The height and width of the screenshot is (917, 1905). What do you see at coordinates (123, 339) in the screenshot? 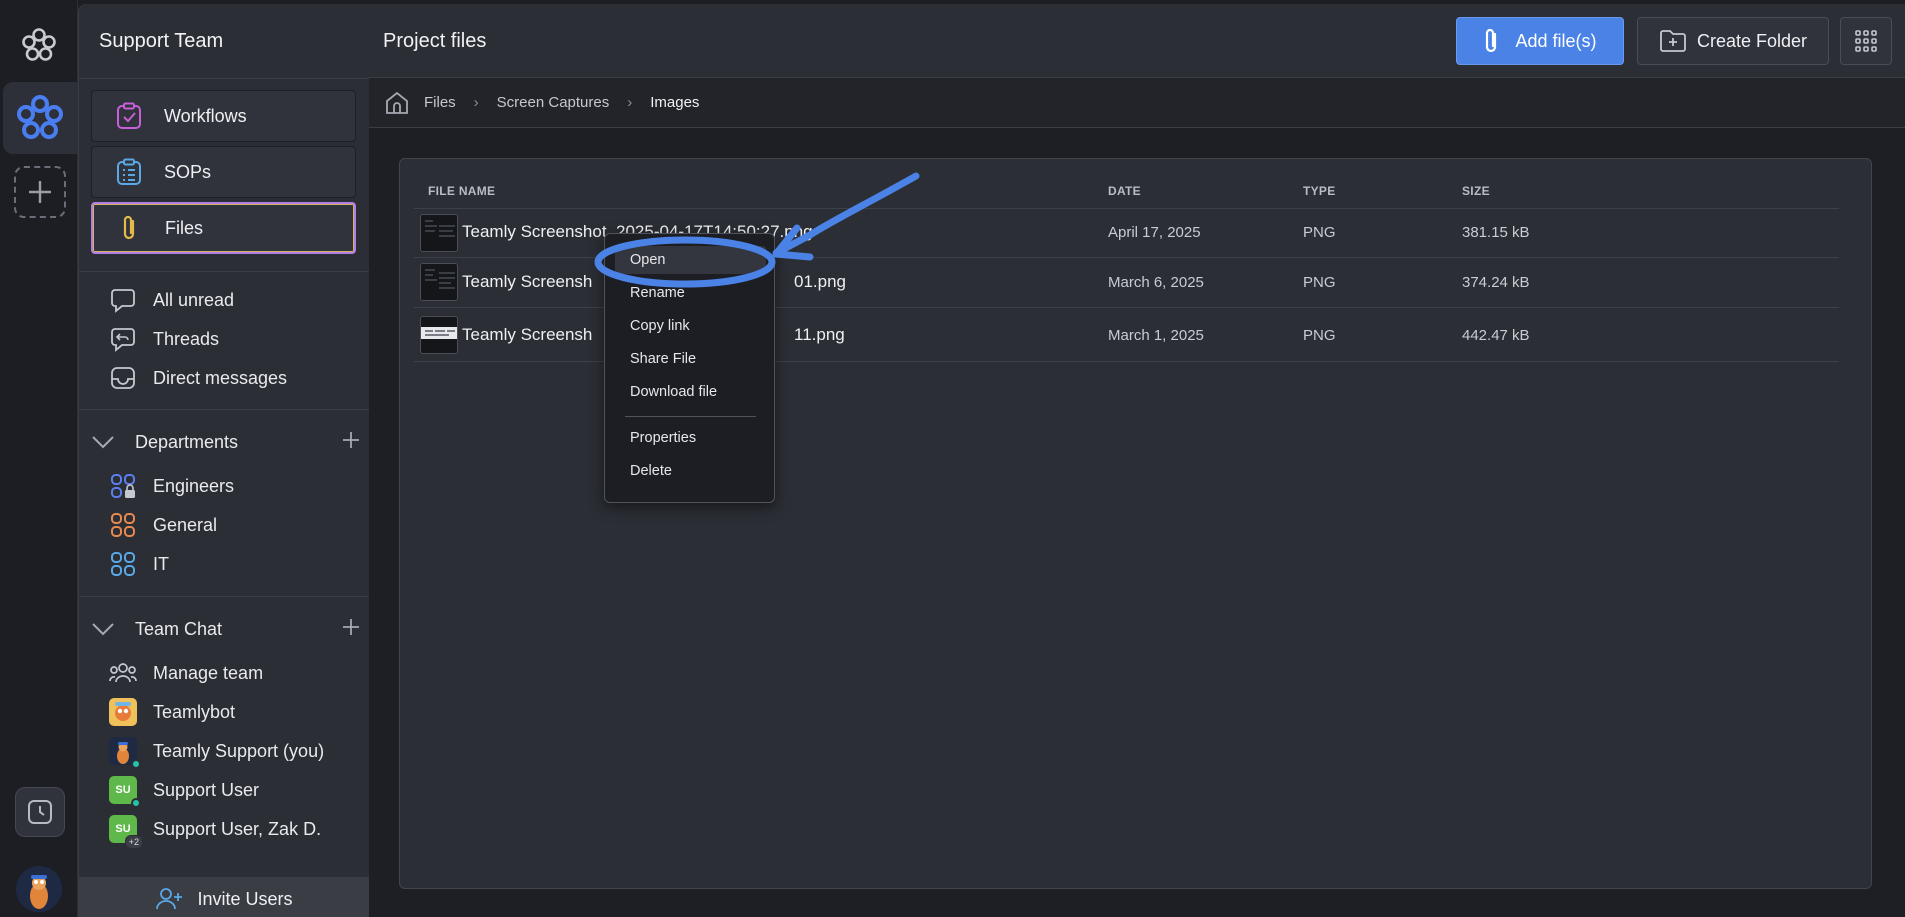
I see `threads-icon` at bounding box center [123, 339].